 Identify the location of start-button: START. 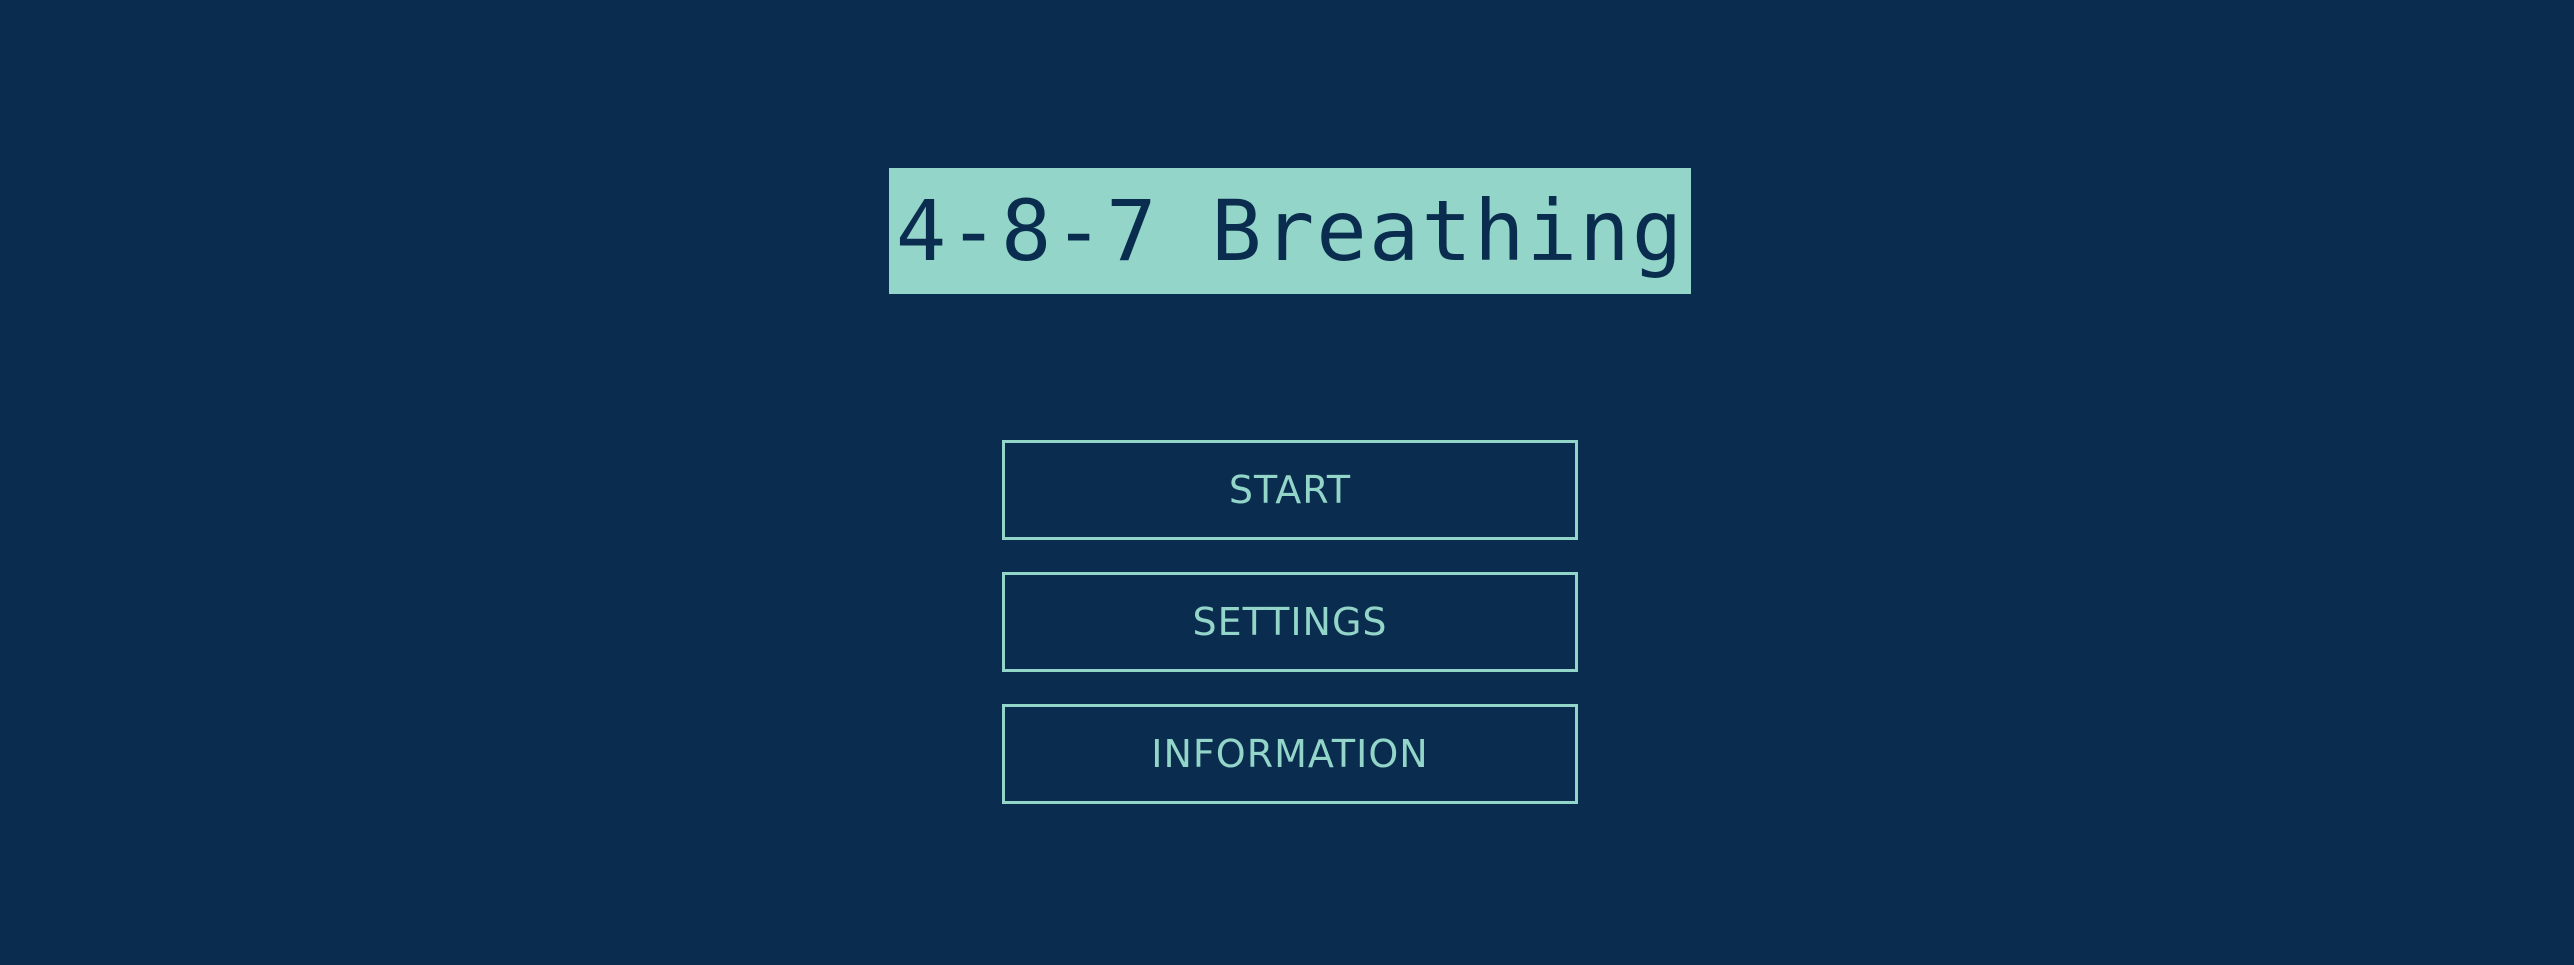
(1290, 490).